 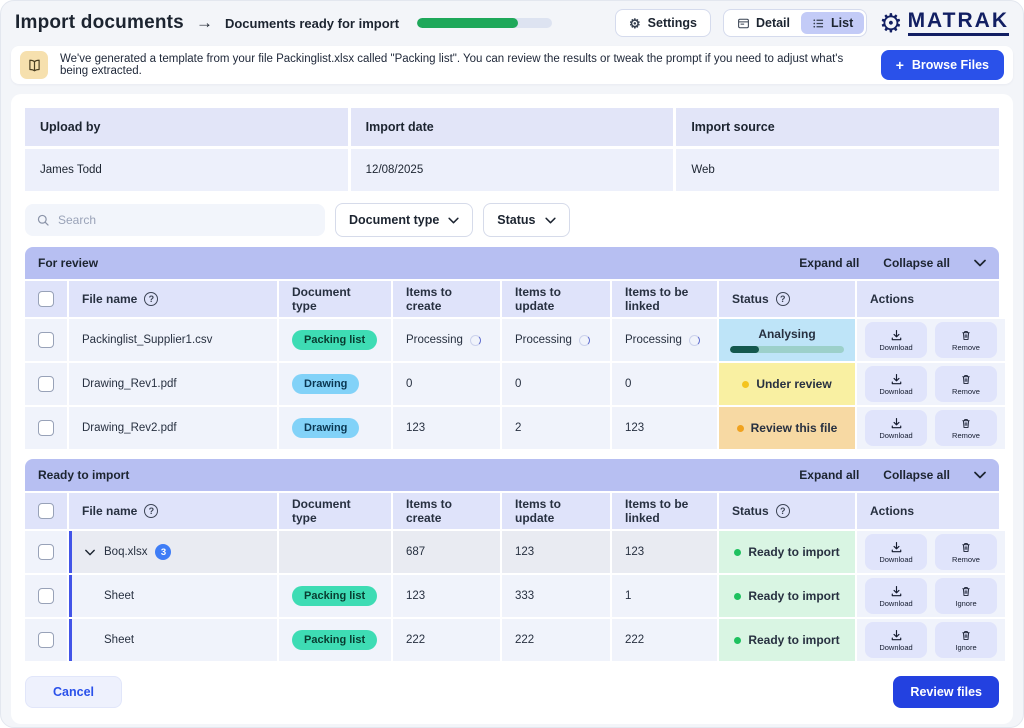 I want to click on analysing-progress-bar, so click(x=787, y=349).